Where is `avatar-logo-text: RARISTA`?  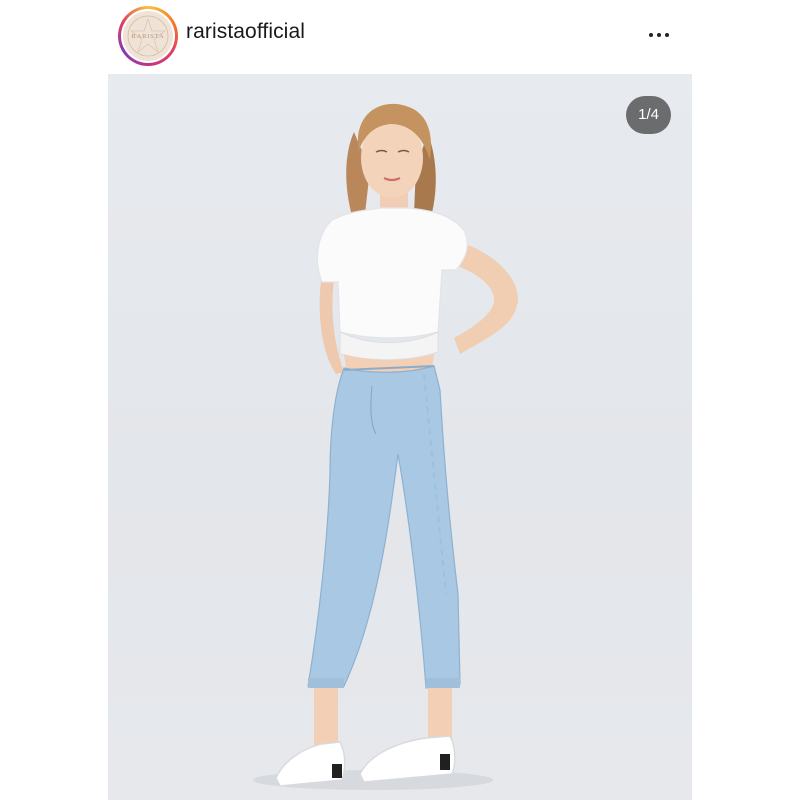 avatar-logo-text: RARISTA is located at coordinates (148, 36).